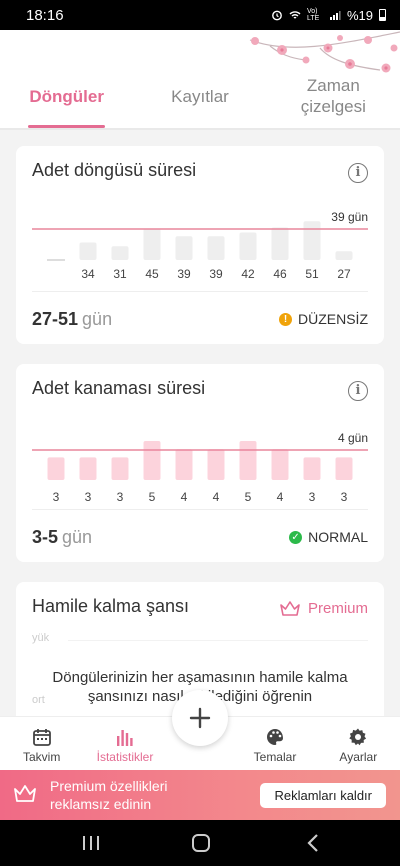 The height and width of the screenshot is (866, 400). What do you see at coordinates (277, 15) in the screenshot?
I see `alarm-icon` at bounding box center [277, 15].